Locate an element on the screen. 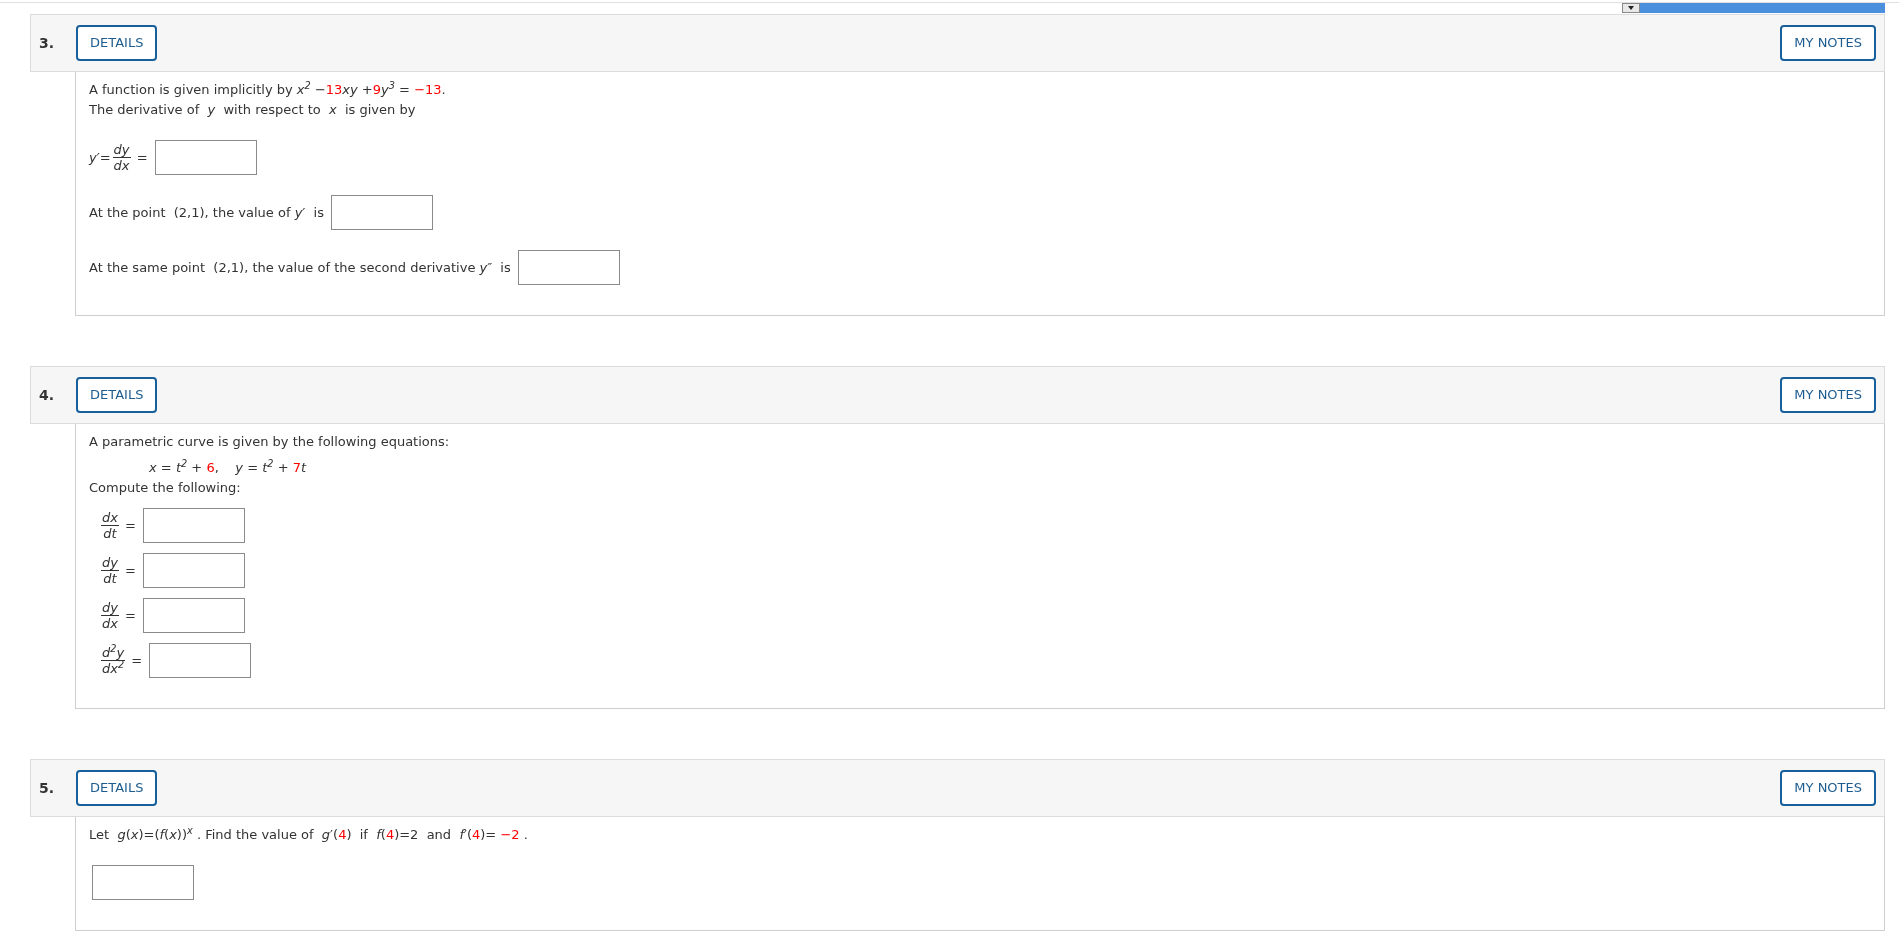 This screenshot has height=933, width=1899. question-text: Compute the following: is located at coordinates (165, 488).